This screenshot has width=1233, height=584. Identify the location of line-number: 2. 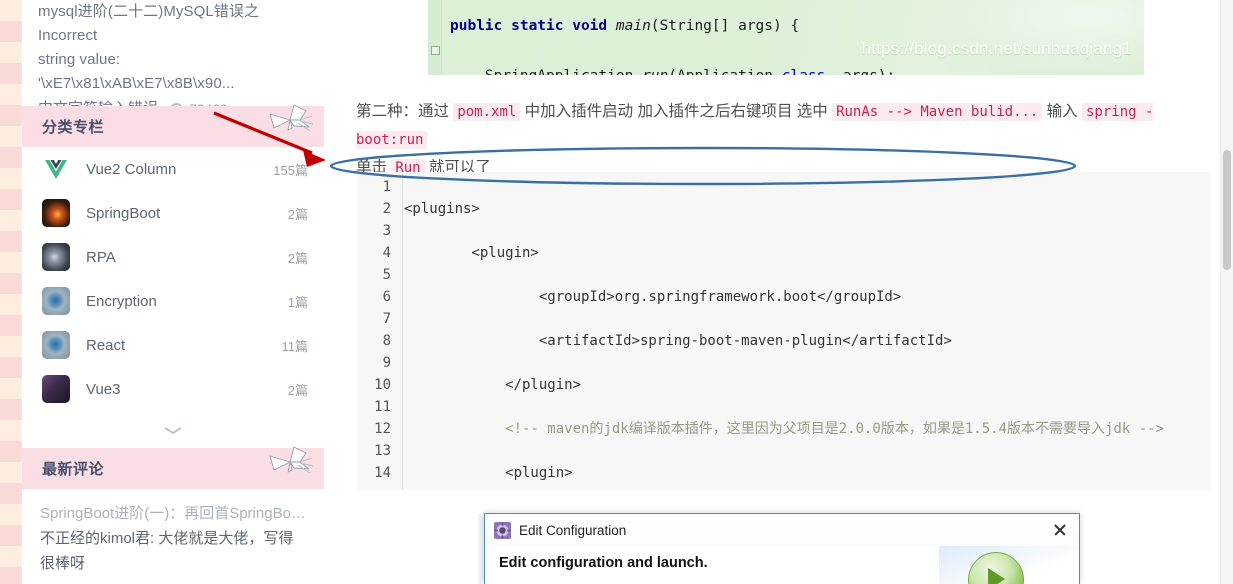
(386, 209).